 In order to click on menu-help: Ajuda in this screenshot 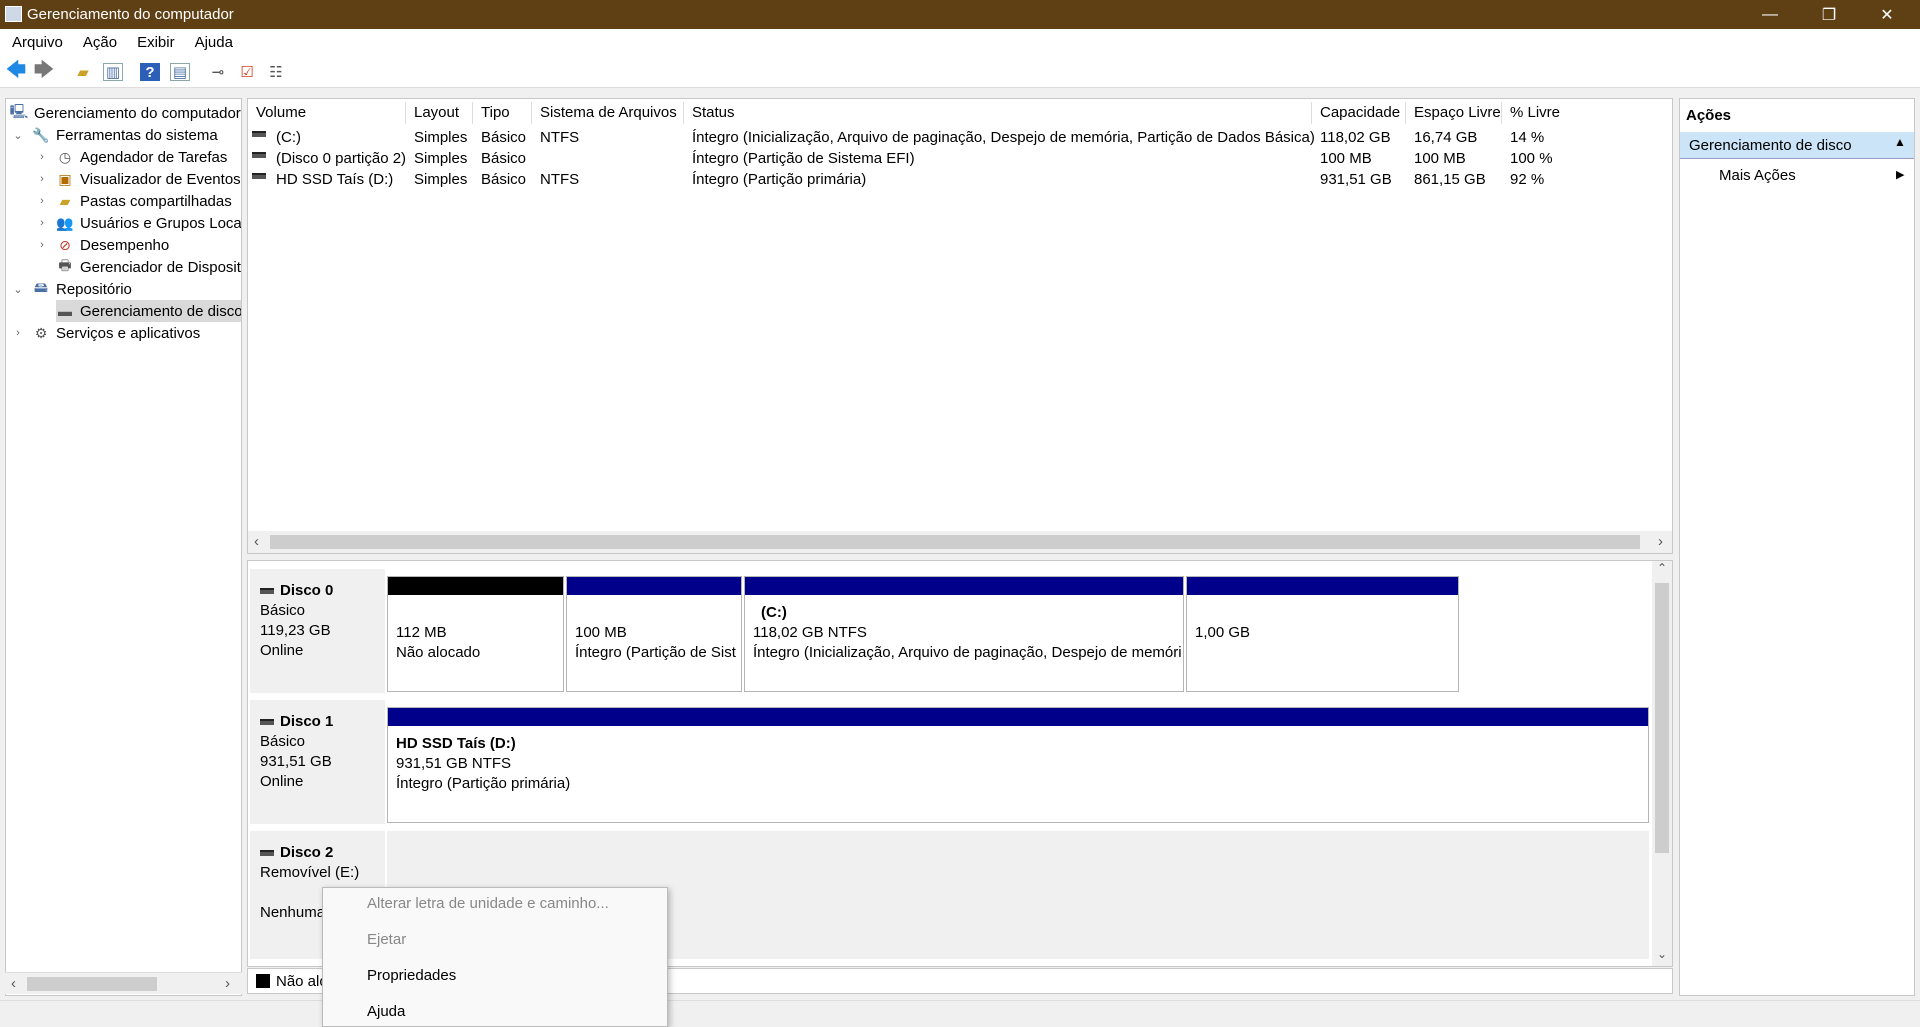, I will do `click(386, 1011)`.